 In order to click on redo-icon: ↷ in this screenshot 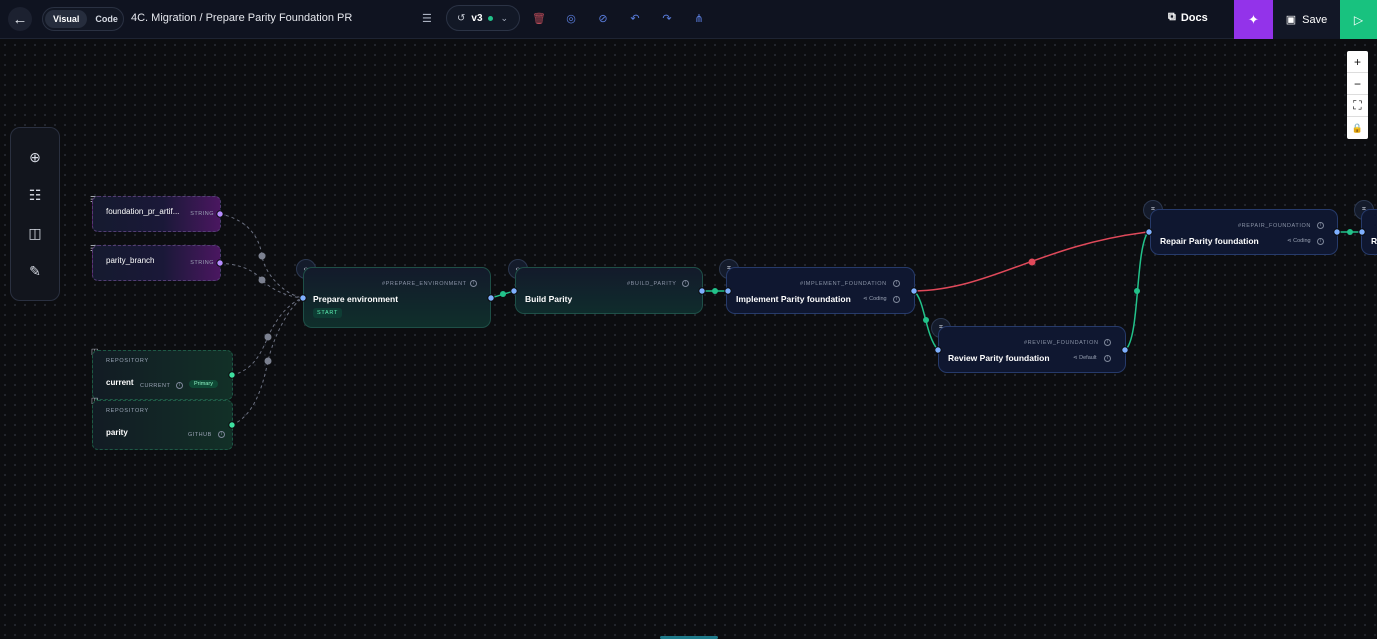, I will do `click(667, 18)`.